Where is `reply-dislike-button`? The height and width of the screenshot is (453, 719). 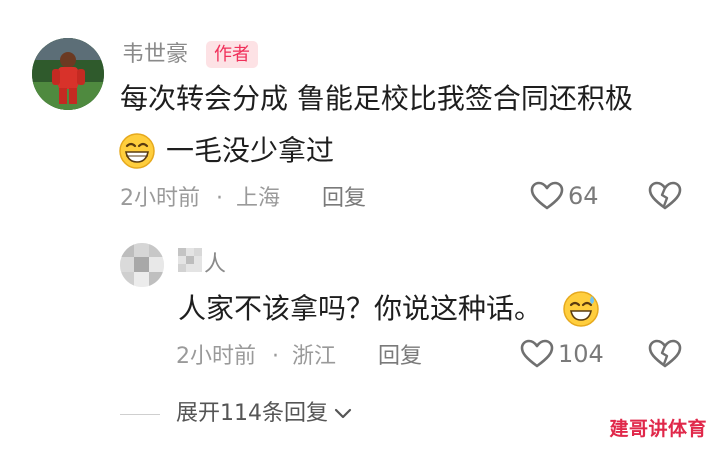
reply-dislike-button is located at coordinates (665, 356).